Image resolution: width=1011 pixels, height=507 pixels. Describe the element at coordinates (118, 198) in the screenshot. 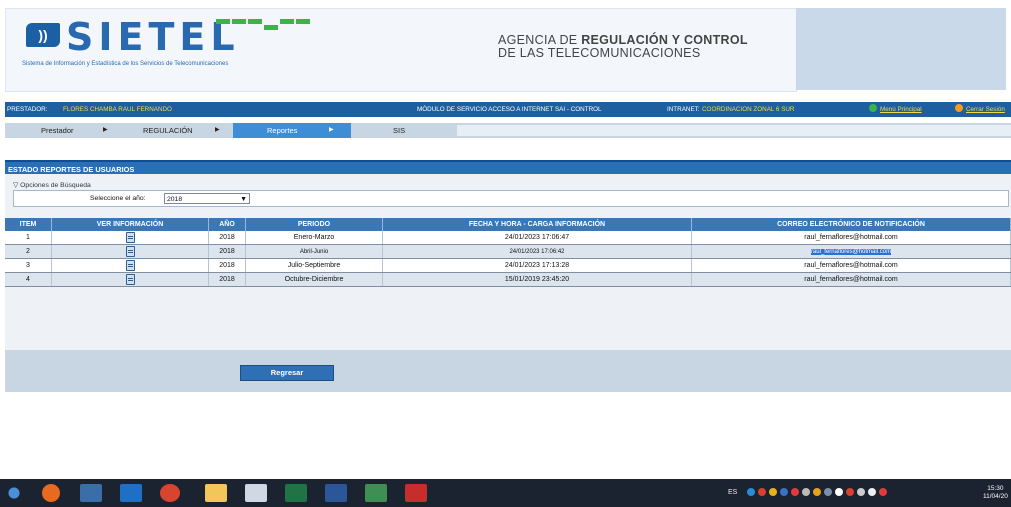

I see `year-label: Seleccione el año:` at that location.